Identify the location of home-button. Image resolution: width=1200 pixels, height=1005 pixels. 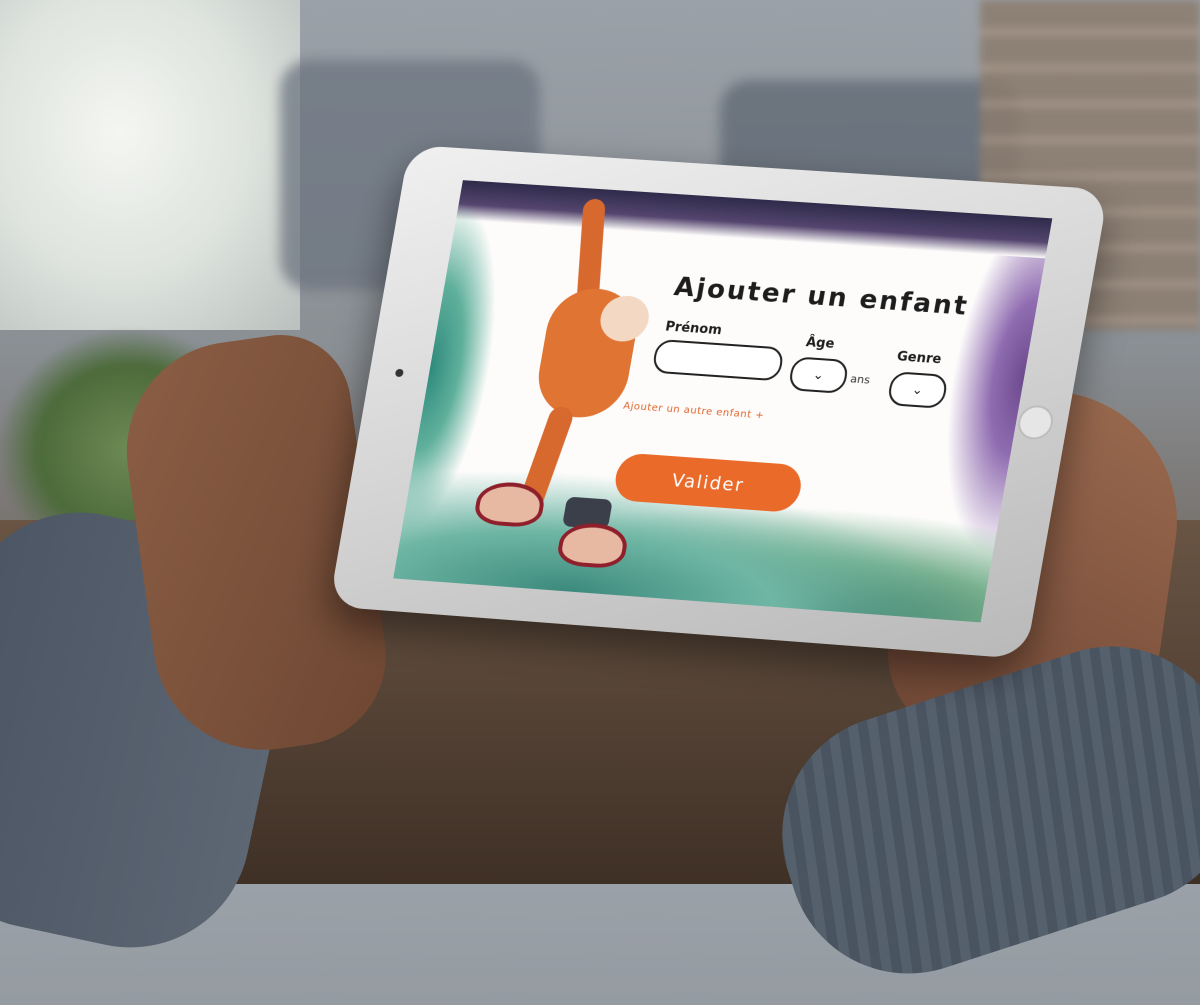
(1035, 422).